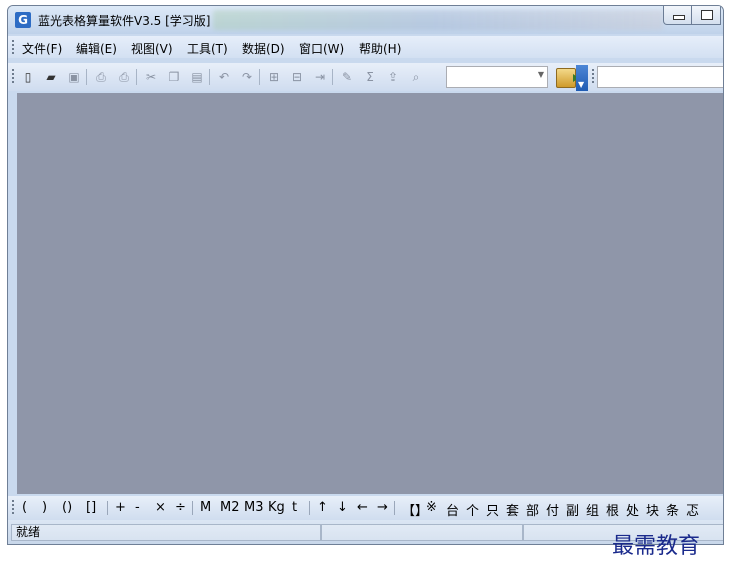 The image size is (733, 573). Describe the element at coordinates (612, 509) in the screenshot. I see `symbol-button: 根` at that location.